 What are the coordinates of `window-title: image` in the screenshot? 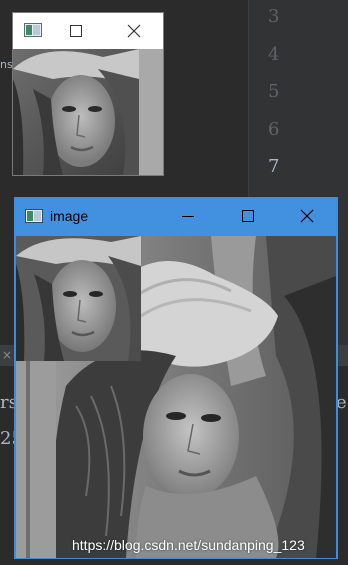 It's located at (69, 216).